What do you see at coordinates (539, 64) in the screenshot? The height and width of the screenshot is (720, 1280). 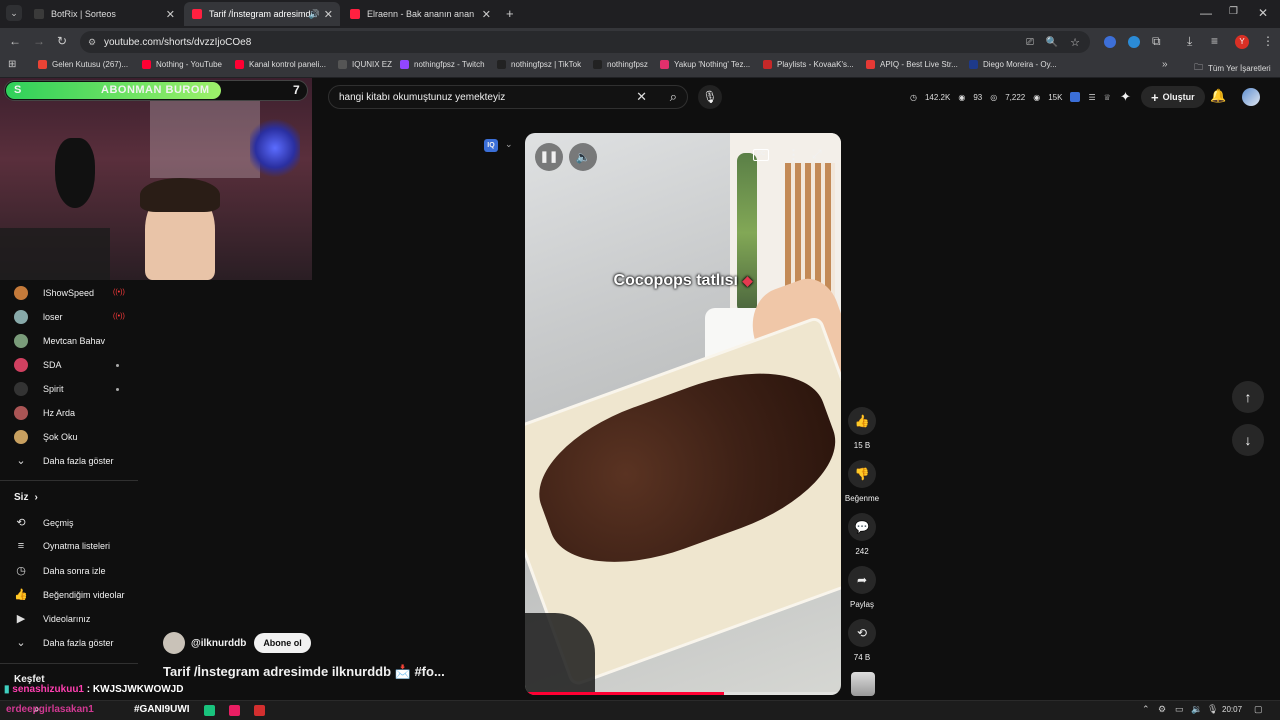 I see `bookmark-item: nothingfpsz | TikTok` at bounding box center [539, 64].